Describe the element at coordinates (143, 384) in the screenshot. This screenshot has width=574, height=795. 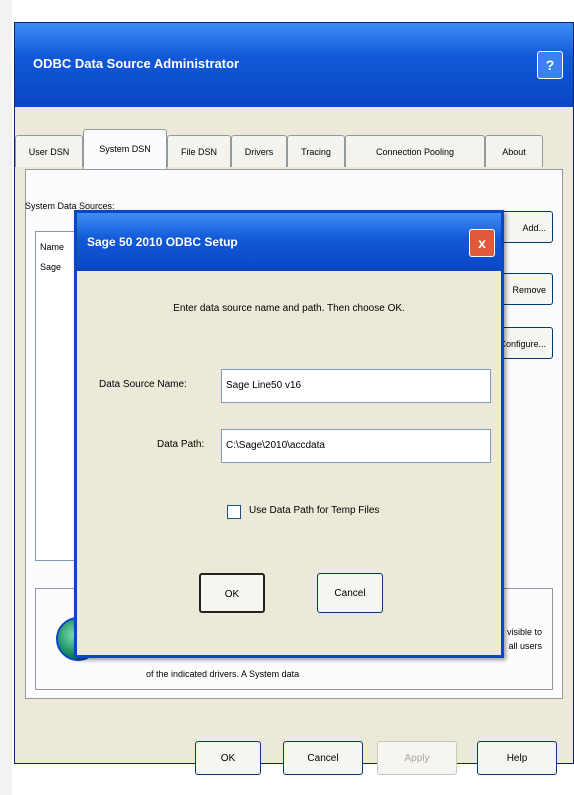
I see `data-source-name-label: Data Source Name:` at that location.